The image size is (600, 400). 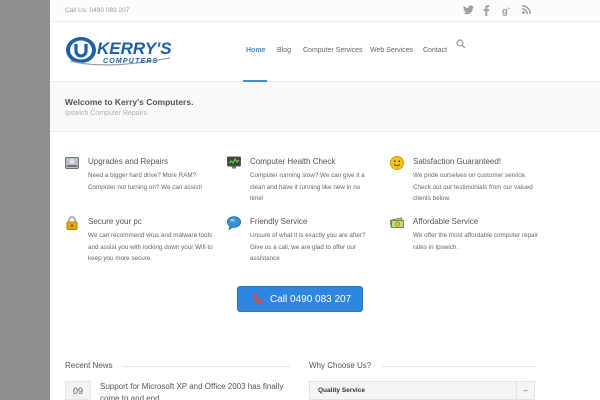 I want to click on collapse-toggle: –, so click(x=525, y=390).